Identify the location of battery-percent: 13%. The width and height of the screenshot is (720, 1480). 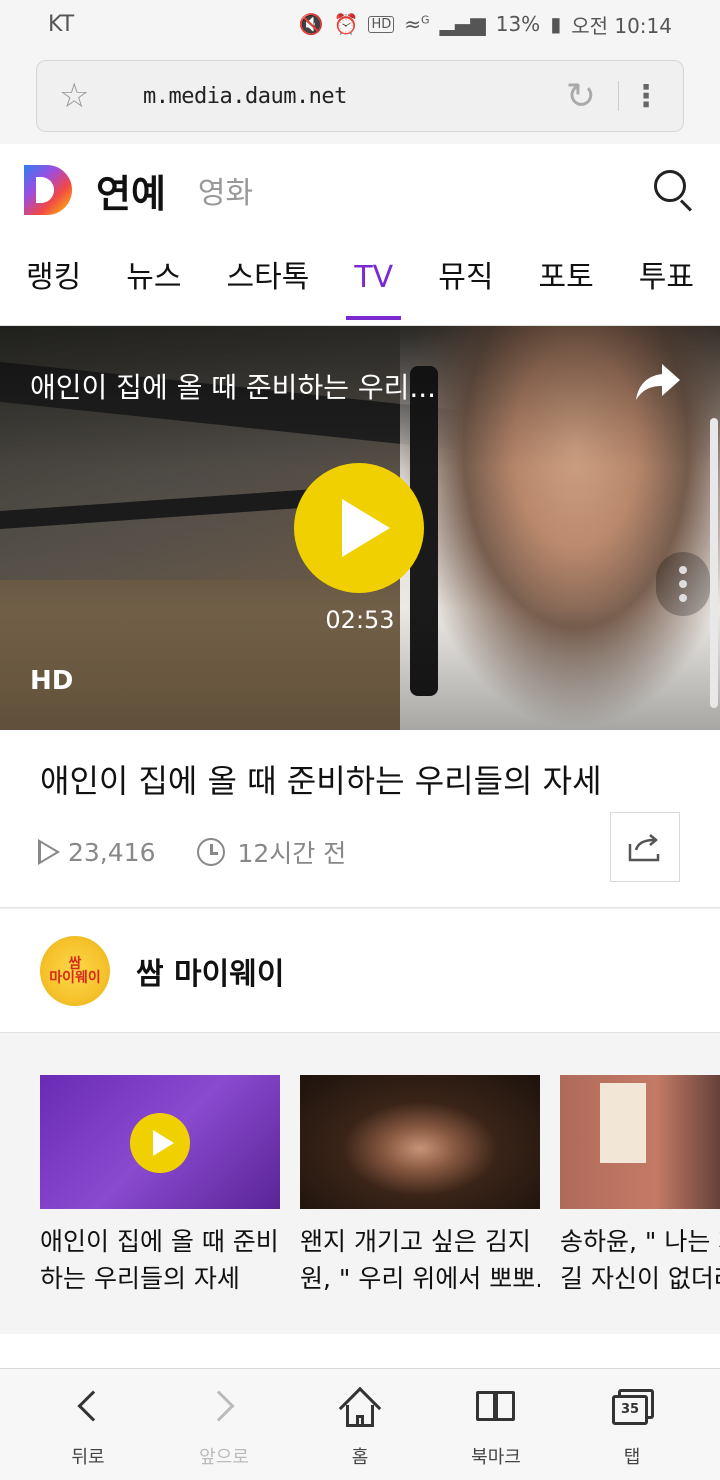
(518, 24).